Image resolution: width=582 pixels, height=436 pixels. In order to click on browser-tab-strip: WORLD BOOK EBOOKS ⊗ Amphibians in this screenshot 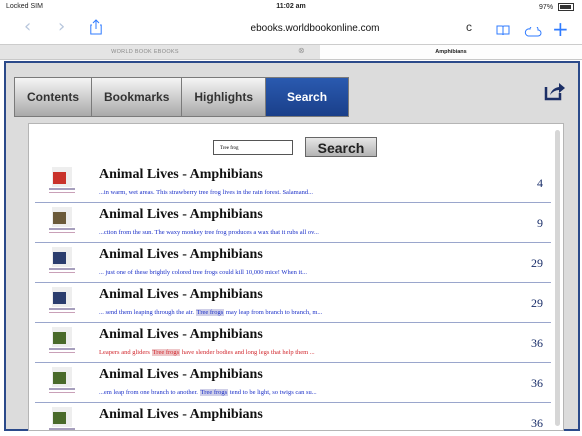, I will do `click(291, 52)`.